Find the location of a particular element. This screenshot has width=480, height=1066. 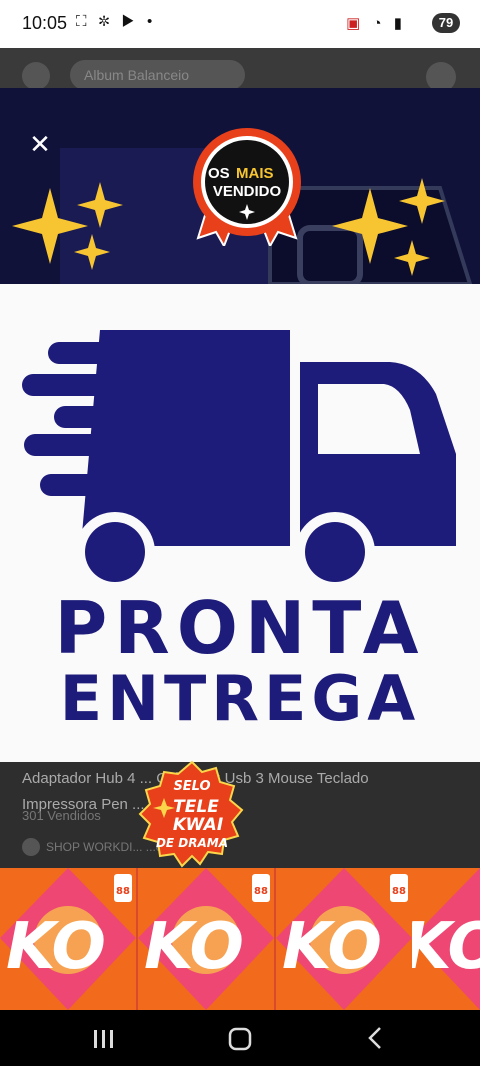

shop-avatar is located at coordinates (31, 847).